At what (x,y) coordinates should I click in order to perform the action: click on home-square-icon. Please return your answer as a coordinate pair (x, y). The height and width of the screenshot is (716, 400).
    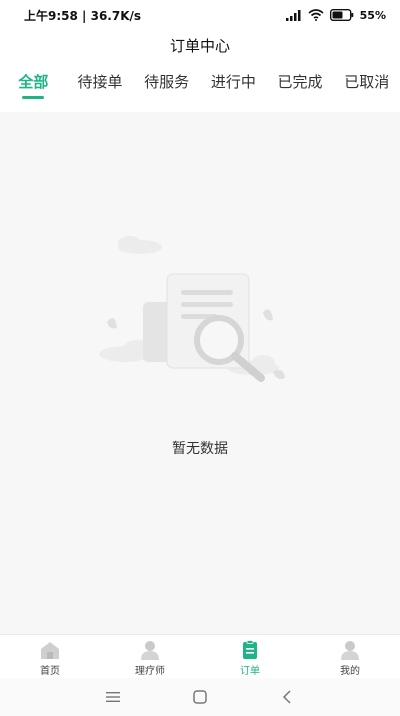
    Looking at the image, I should click on (200, 697).